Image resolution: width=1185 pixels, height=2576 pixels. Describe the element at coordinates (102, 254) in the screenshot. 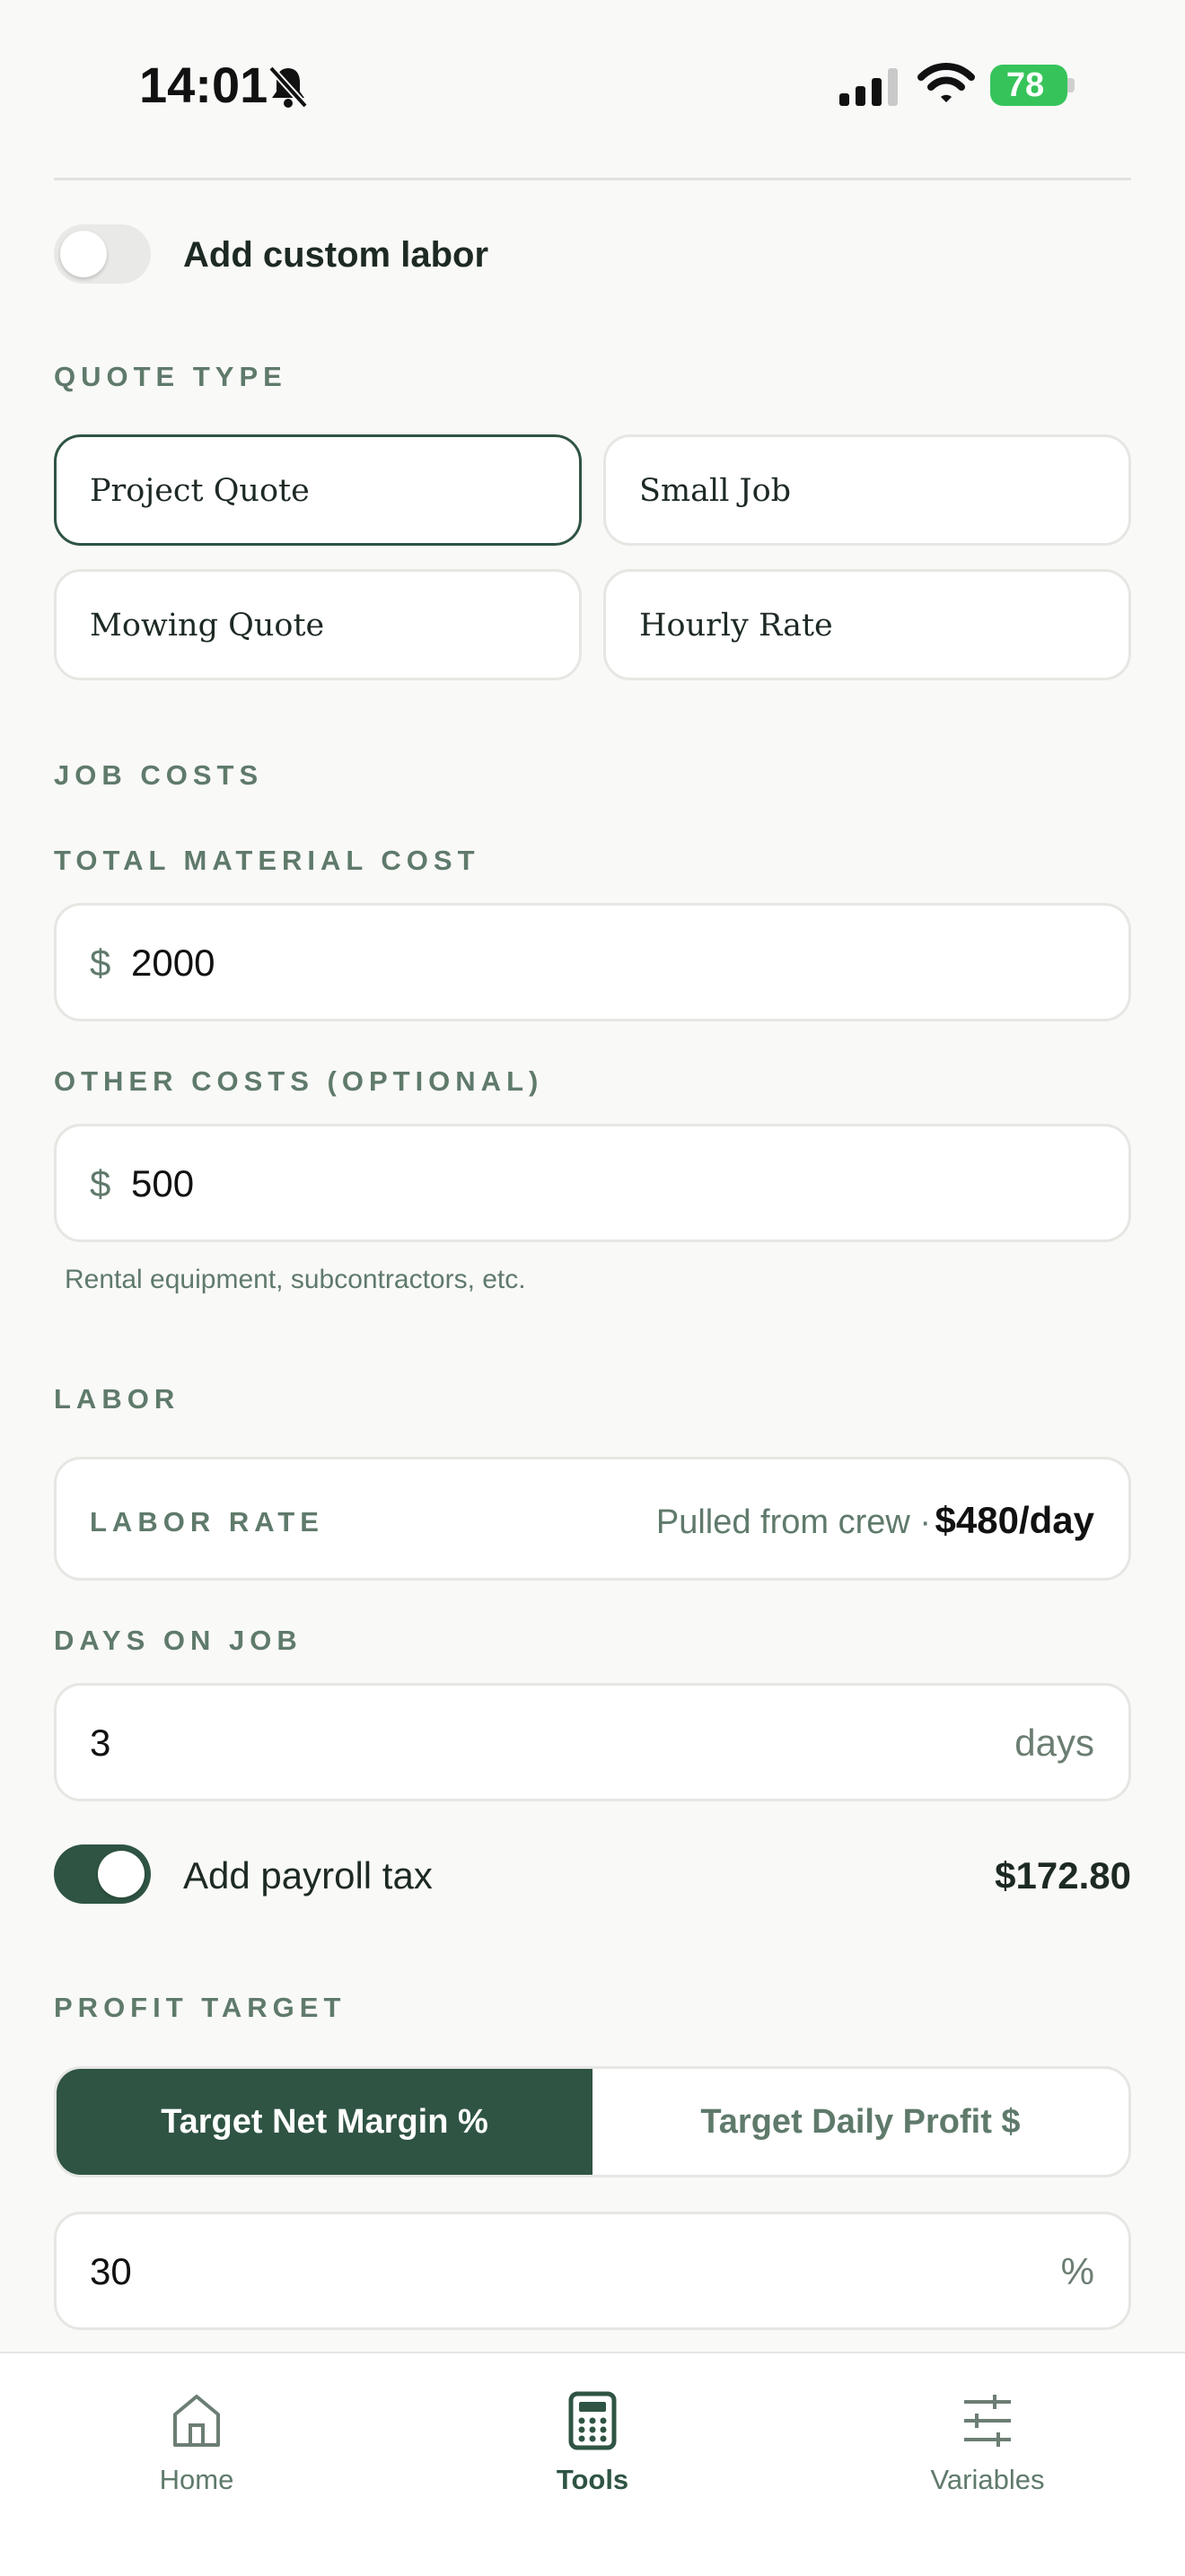

I see `custom-labor-toggle` at that location.